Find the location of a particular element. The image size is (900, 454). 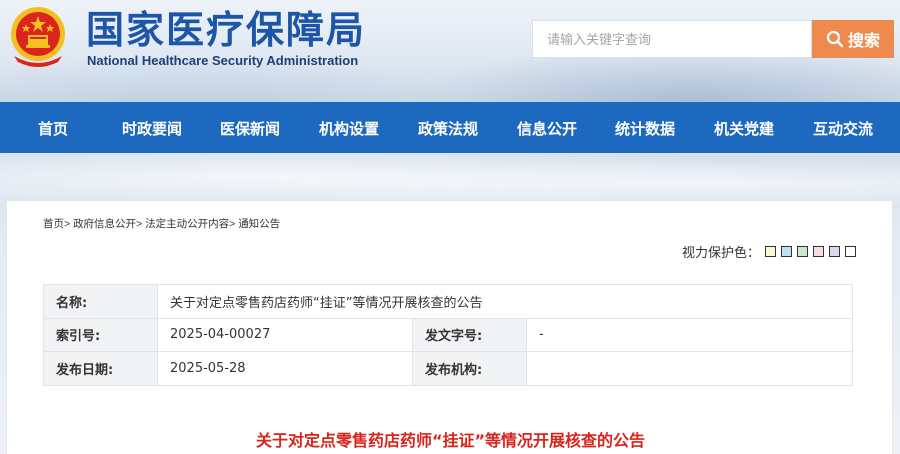

search-icon is located at coordinates (835, 39).